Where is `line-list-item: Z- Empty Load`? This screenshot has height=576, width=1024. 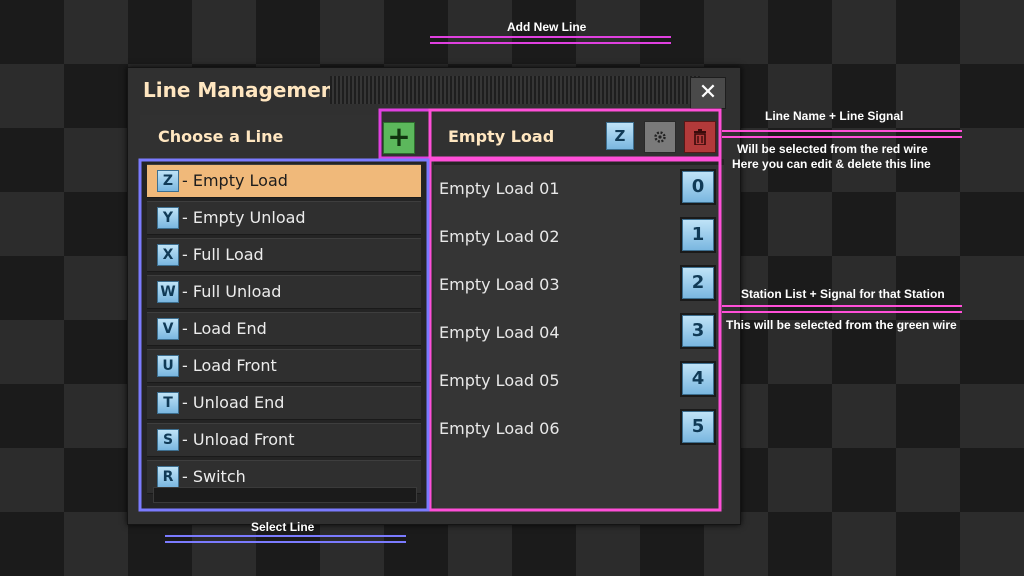
line-list-item: Z- Empty Load is located at coordinates (284, 181).